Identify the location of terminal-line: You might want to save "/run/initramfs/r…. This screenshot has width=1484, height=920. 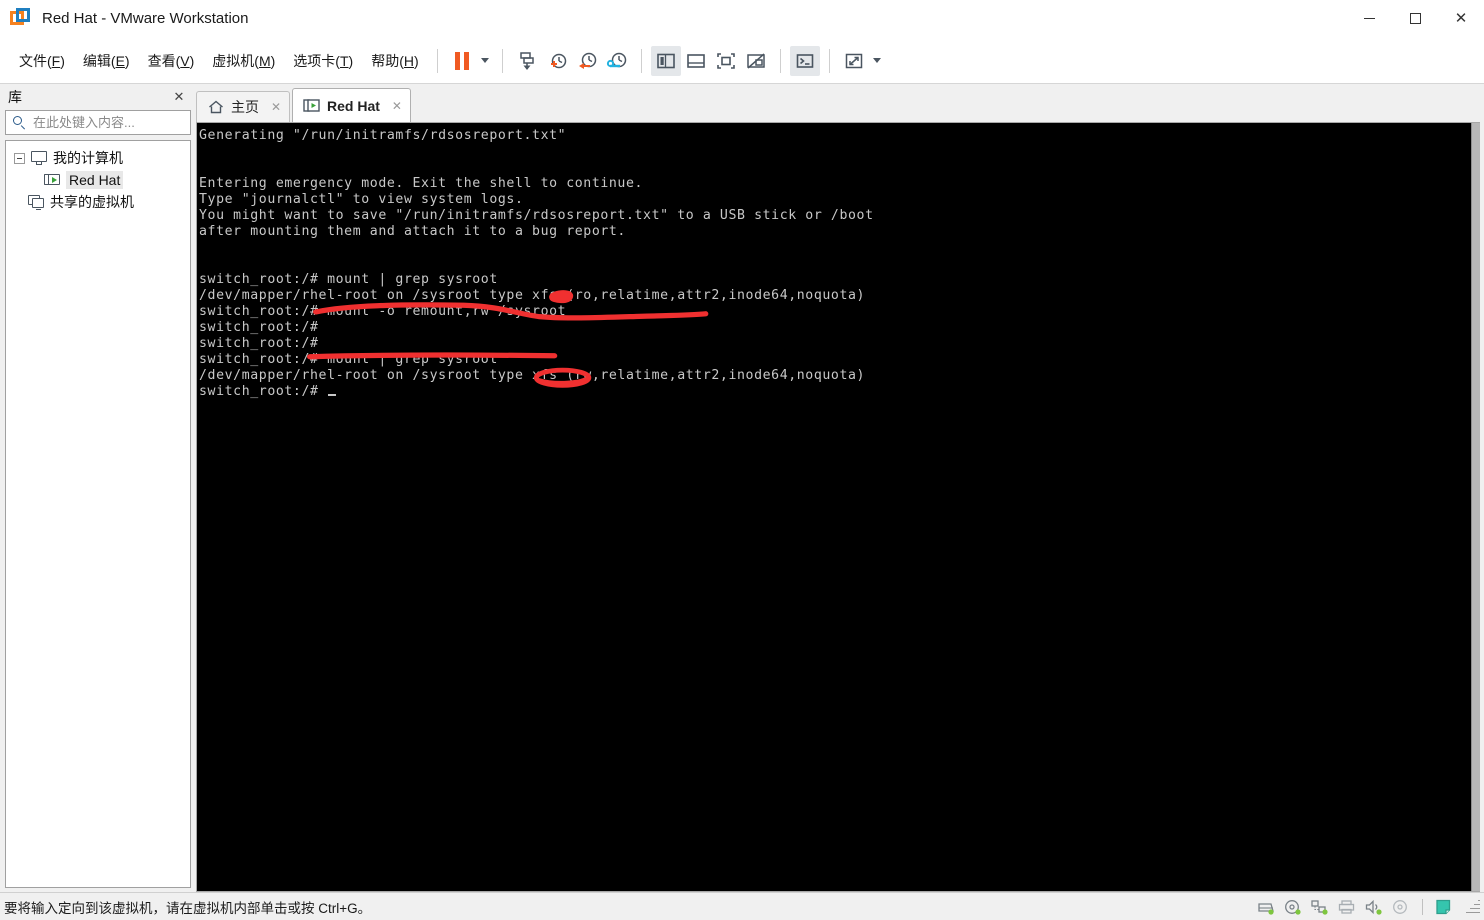
(536, 215).